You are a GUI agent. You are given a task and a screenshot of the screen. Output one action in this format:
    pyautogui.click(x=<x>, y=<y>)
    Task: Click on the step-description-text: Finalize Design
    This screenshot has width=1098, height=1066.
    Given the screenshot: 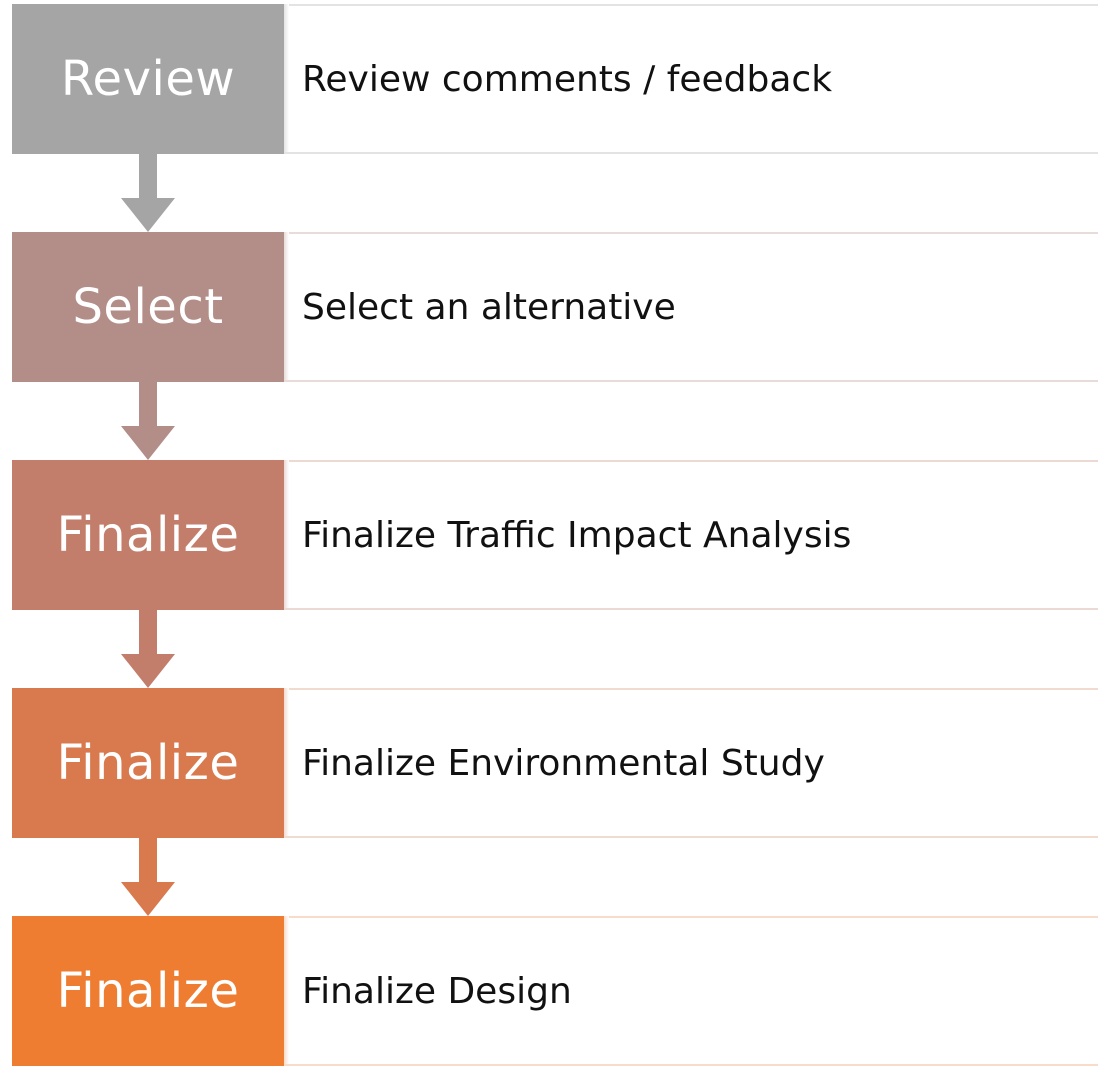 What is the action you would take?
    pyautogui.click(x=437, y=991)
    